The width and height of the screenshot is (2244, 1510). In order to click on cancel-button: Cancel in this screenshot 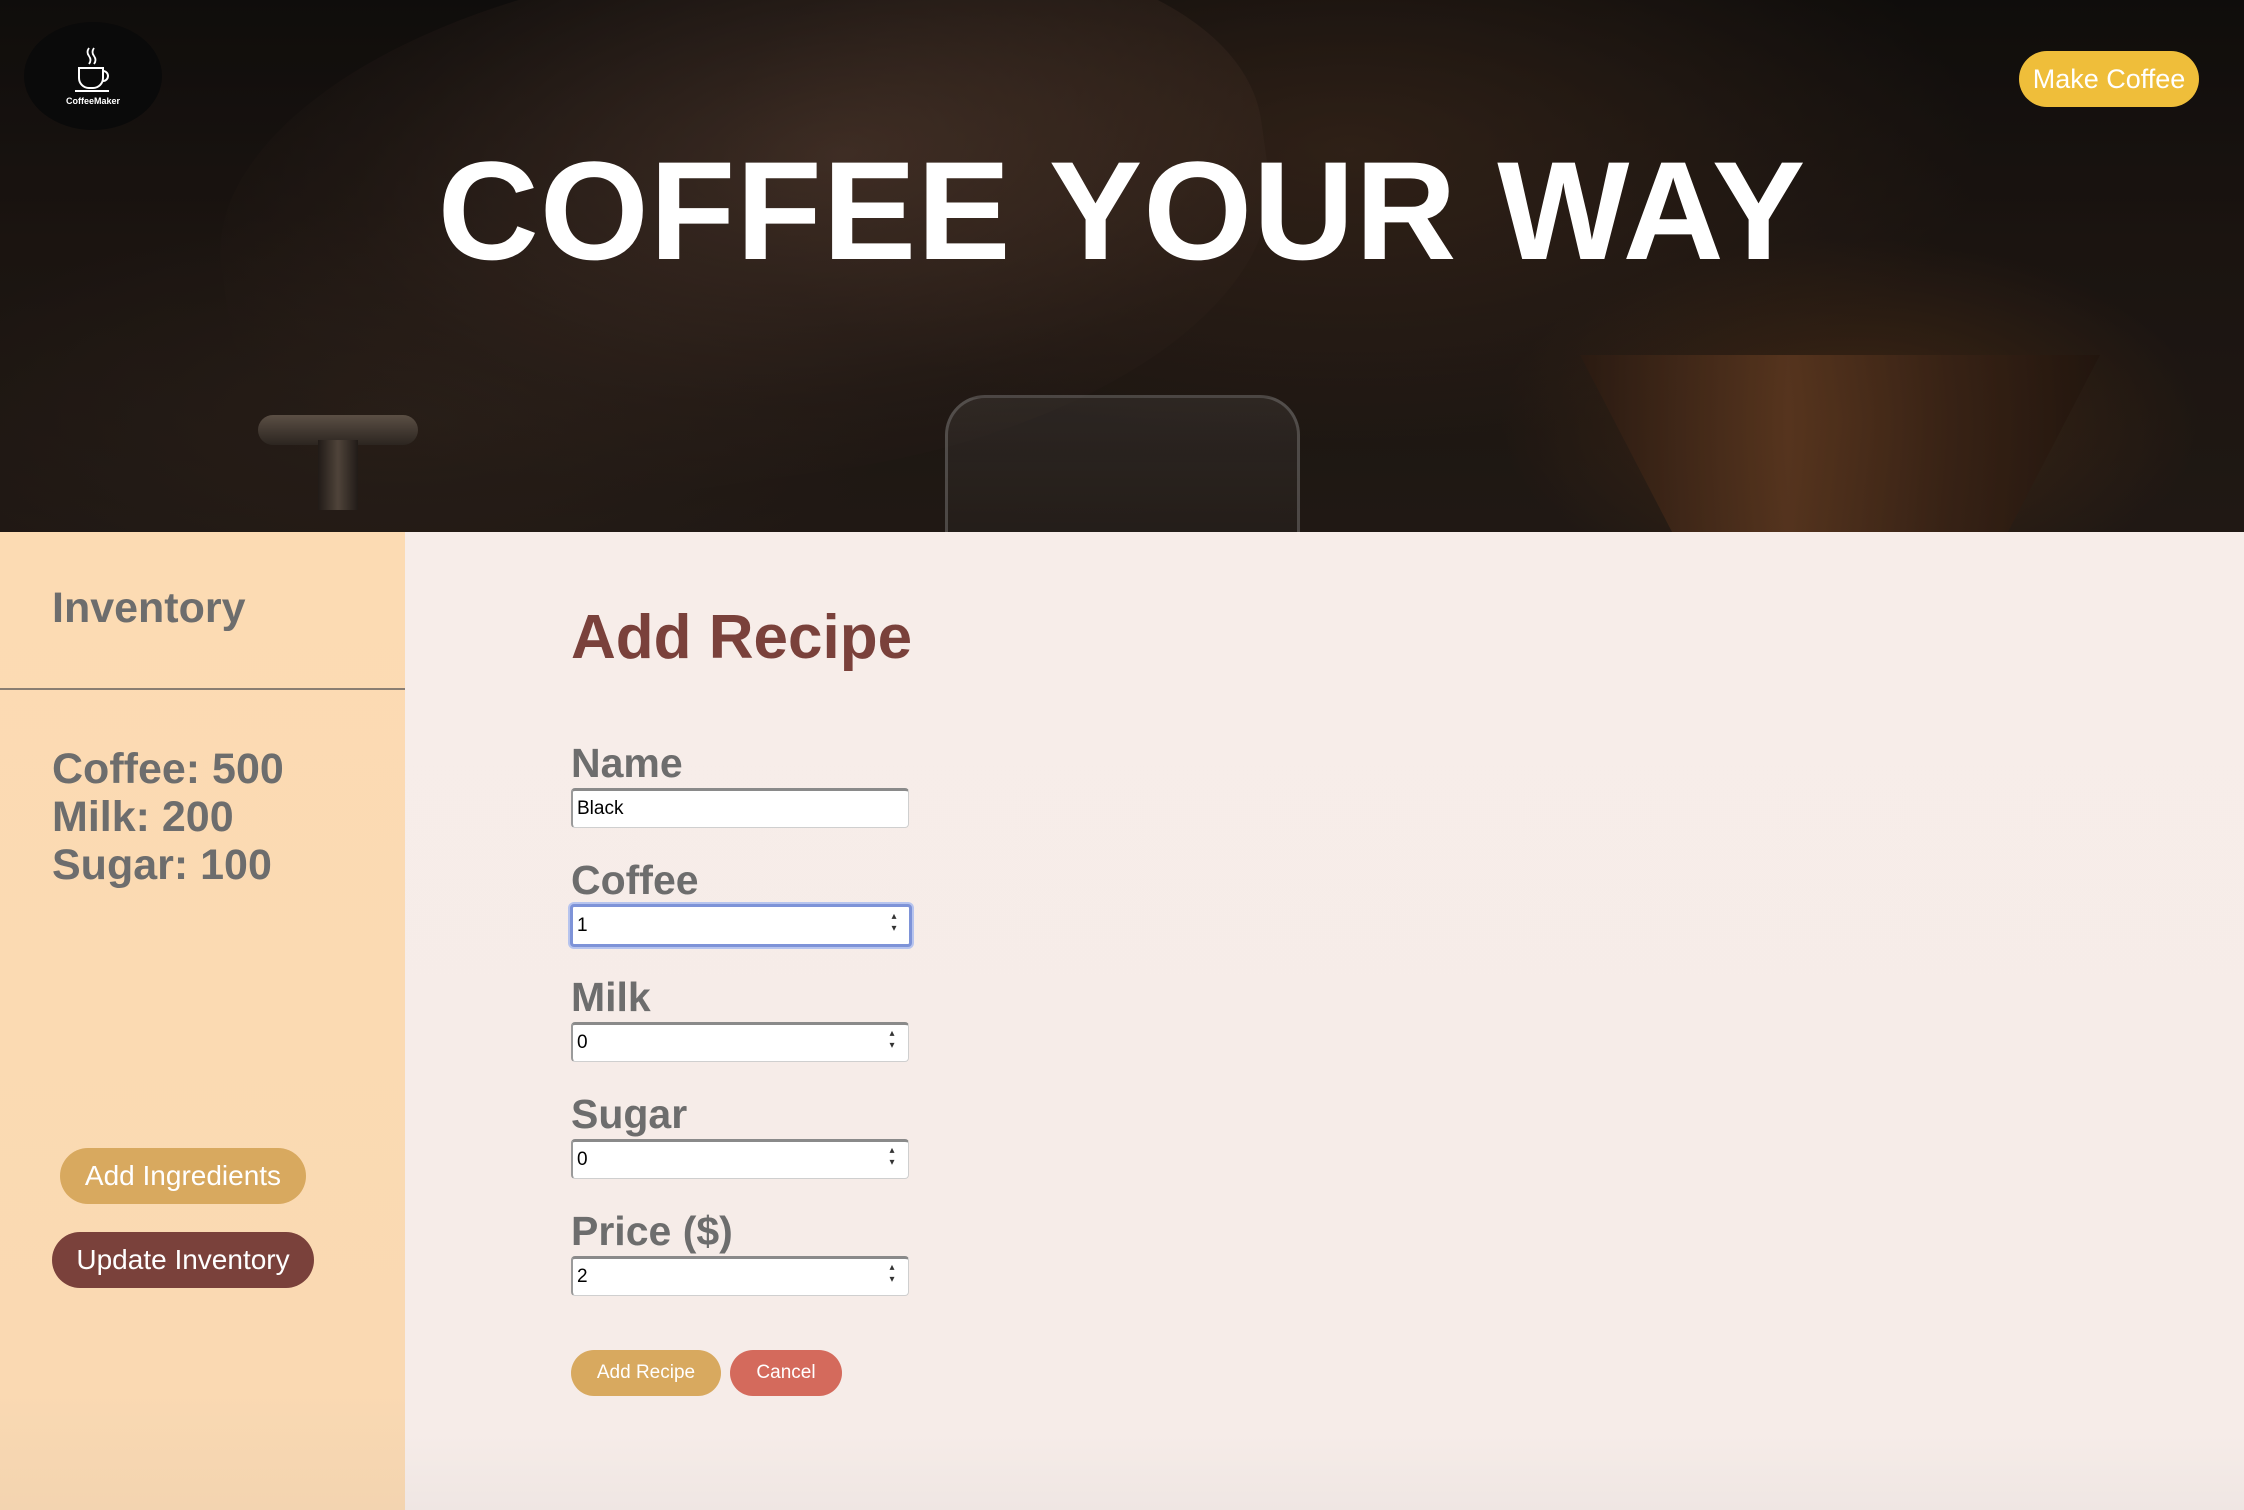, I will do `click(786, 1373)`.